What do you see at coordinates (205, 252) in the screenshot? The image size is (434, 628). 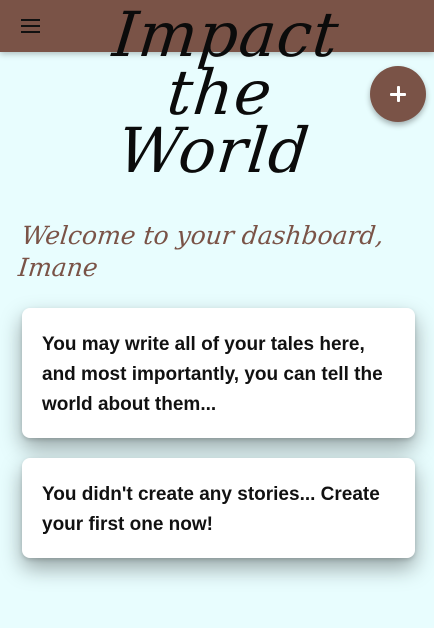 I see `welcome-heading: Welcome to your dashboard, Imane` at bounding box center [205, 252].